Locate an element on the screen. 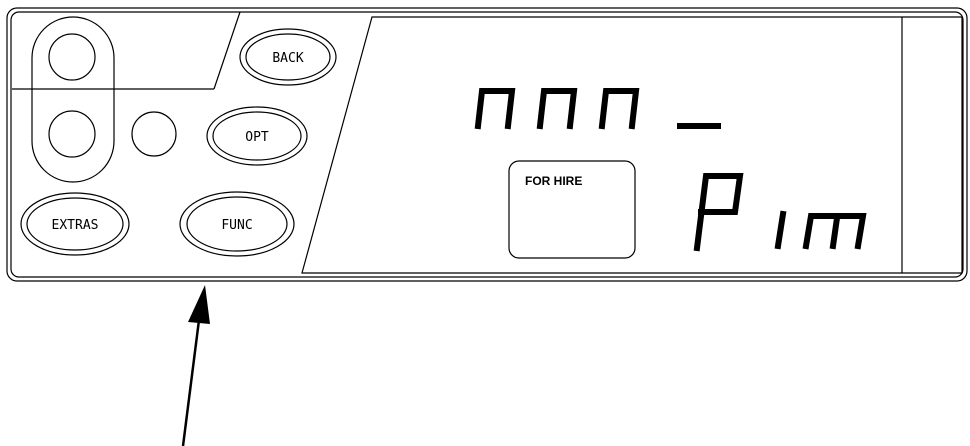  func-button: FUNC is located at coordinates (237, 224).